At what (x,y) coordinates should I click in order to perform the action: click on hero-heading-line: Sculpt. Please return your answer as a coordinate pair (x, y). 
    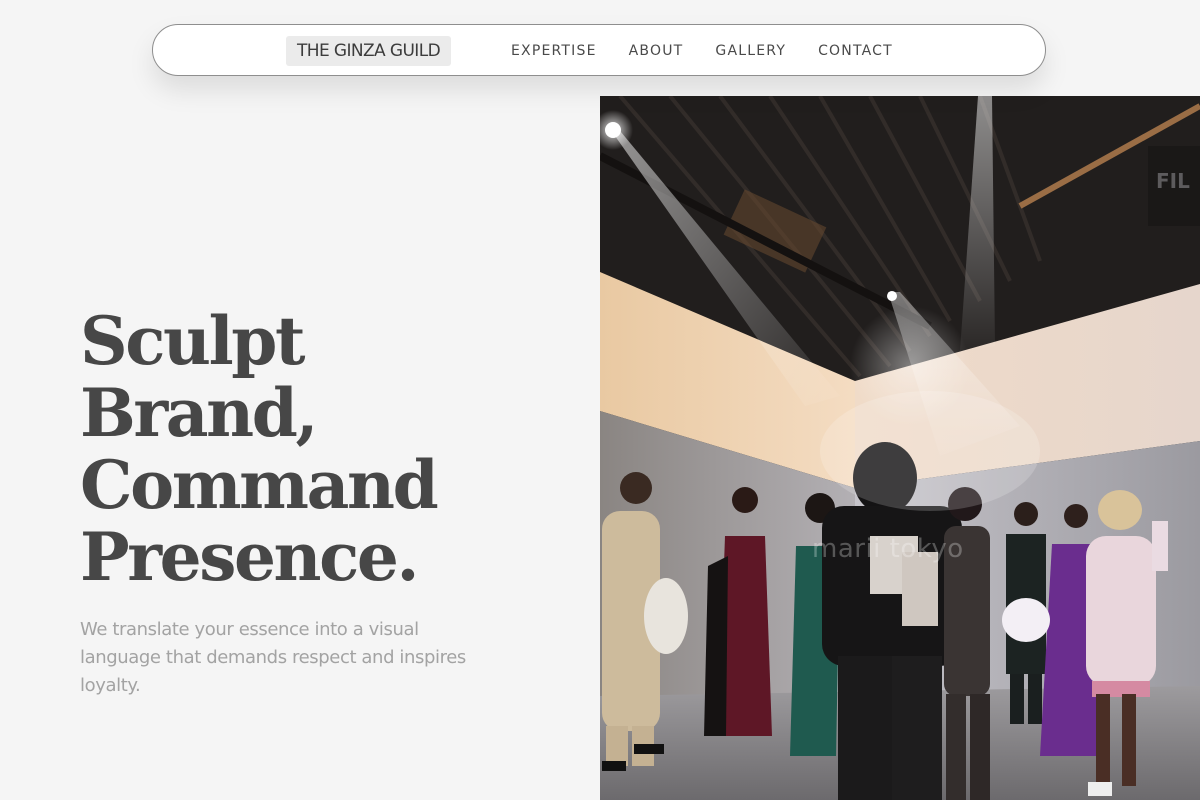
    Looking at the image, I should click on (193, 341).